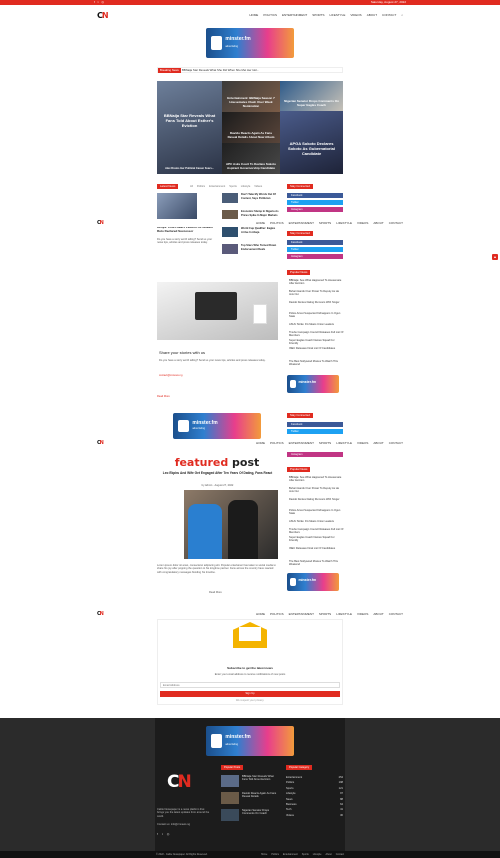  Describe the element at coordinates (315, 195) in the screenshot. I see `facebook-follow: Facebook` at that location.